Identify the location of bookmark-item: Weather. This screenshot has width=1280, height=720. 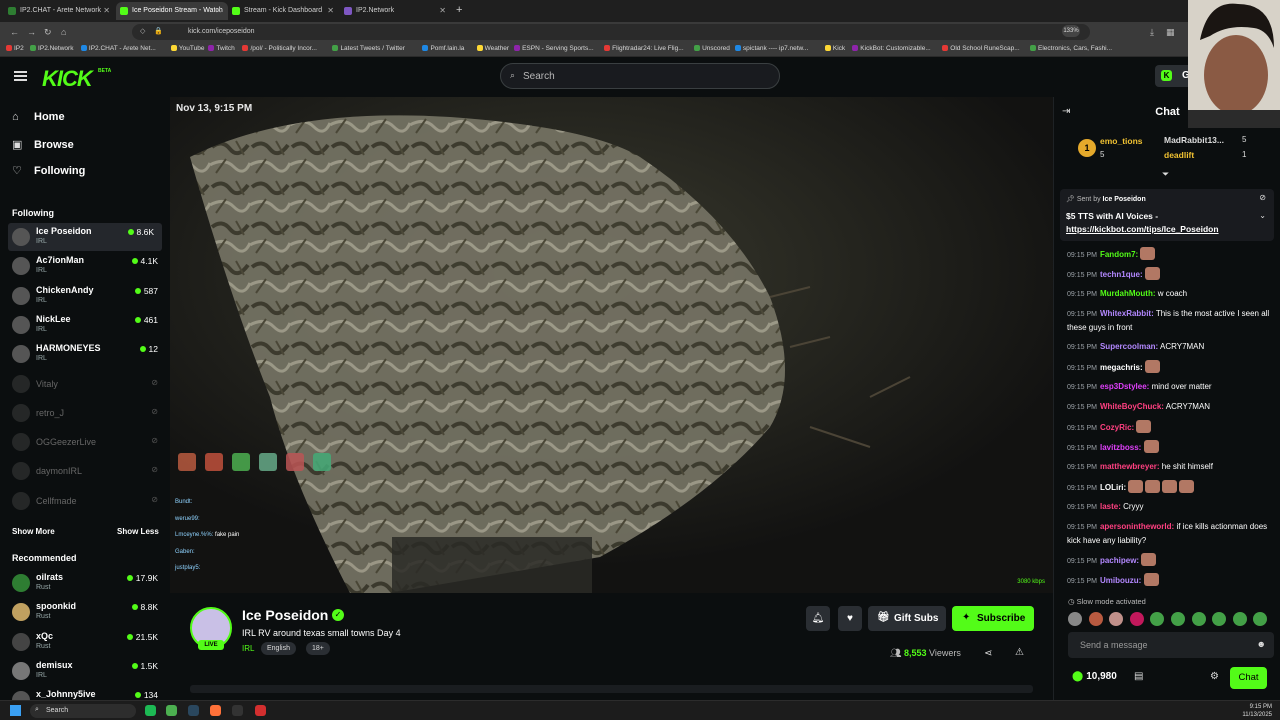
(492, 48).